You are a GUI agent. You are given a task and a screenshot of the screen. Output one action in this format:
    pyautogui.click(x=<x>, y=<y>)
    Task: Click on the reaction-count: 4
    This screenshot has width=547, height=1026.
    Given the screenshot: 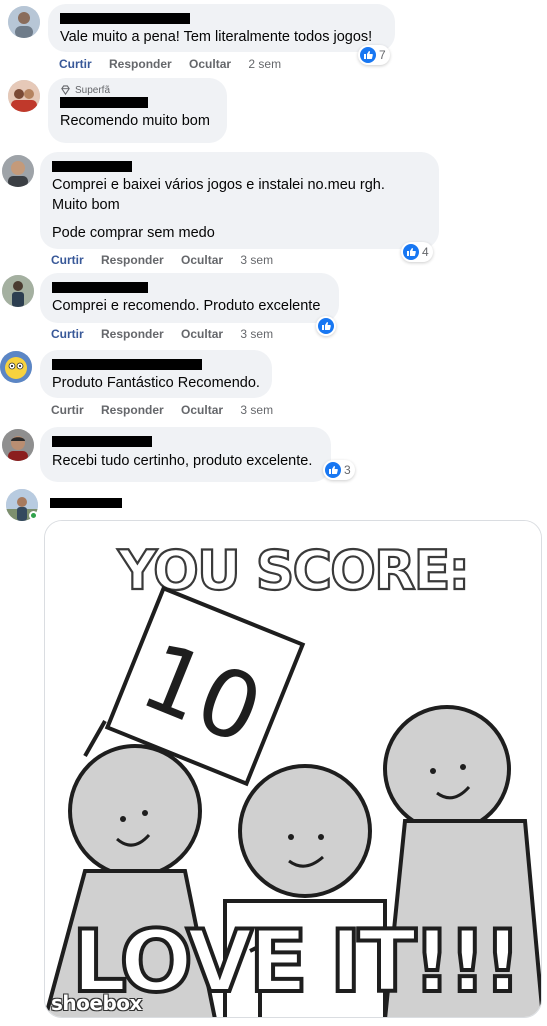 What is the action you would take?
    pyautogui.click(x=417, y=252)
    